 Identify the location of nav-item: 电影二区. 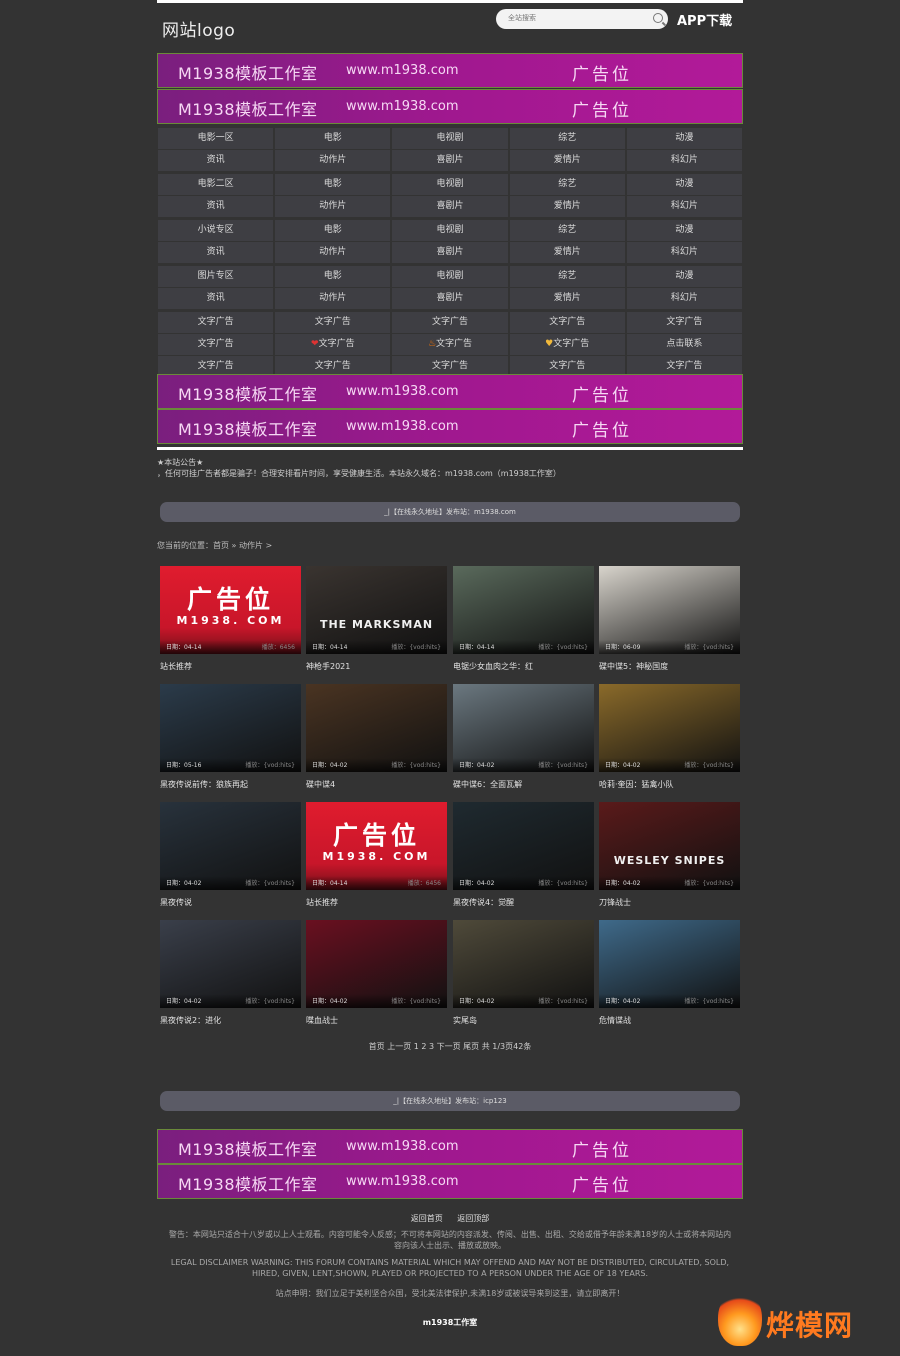
(216, 184).